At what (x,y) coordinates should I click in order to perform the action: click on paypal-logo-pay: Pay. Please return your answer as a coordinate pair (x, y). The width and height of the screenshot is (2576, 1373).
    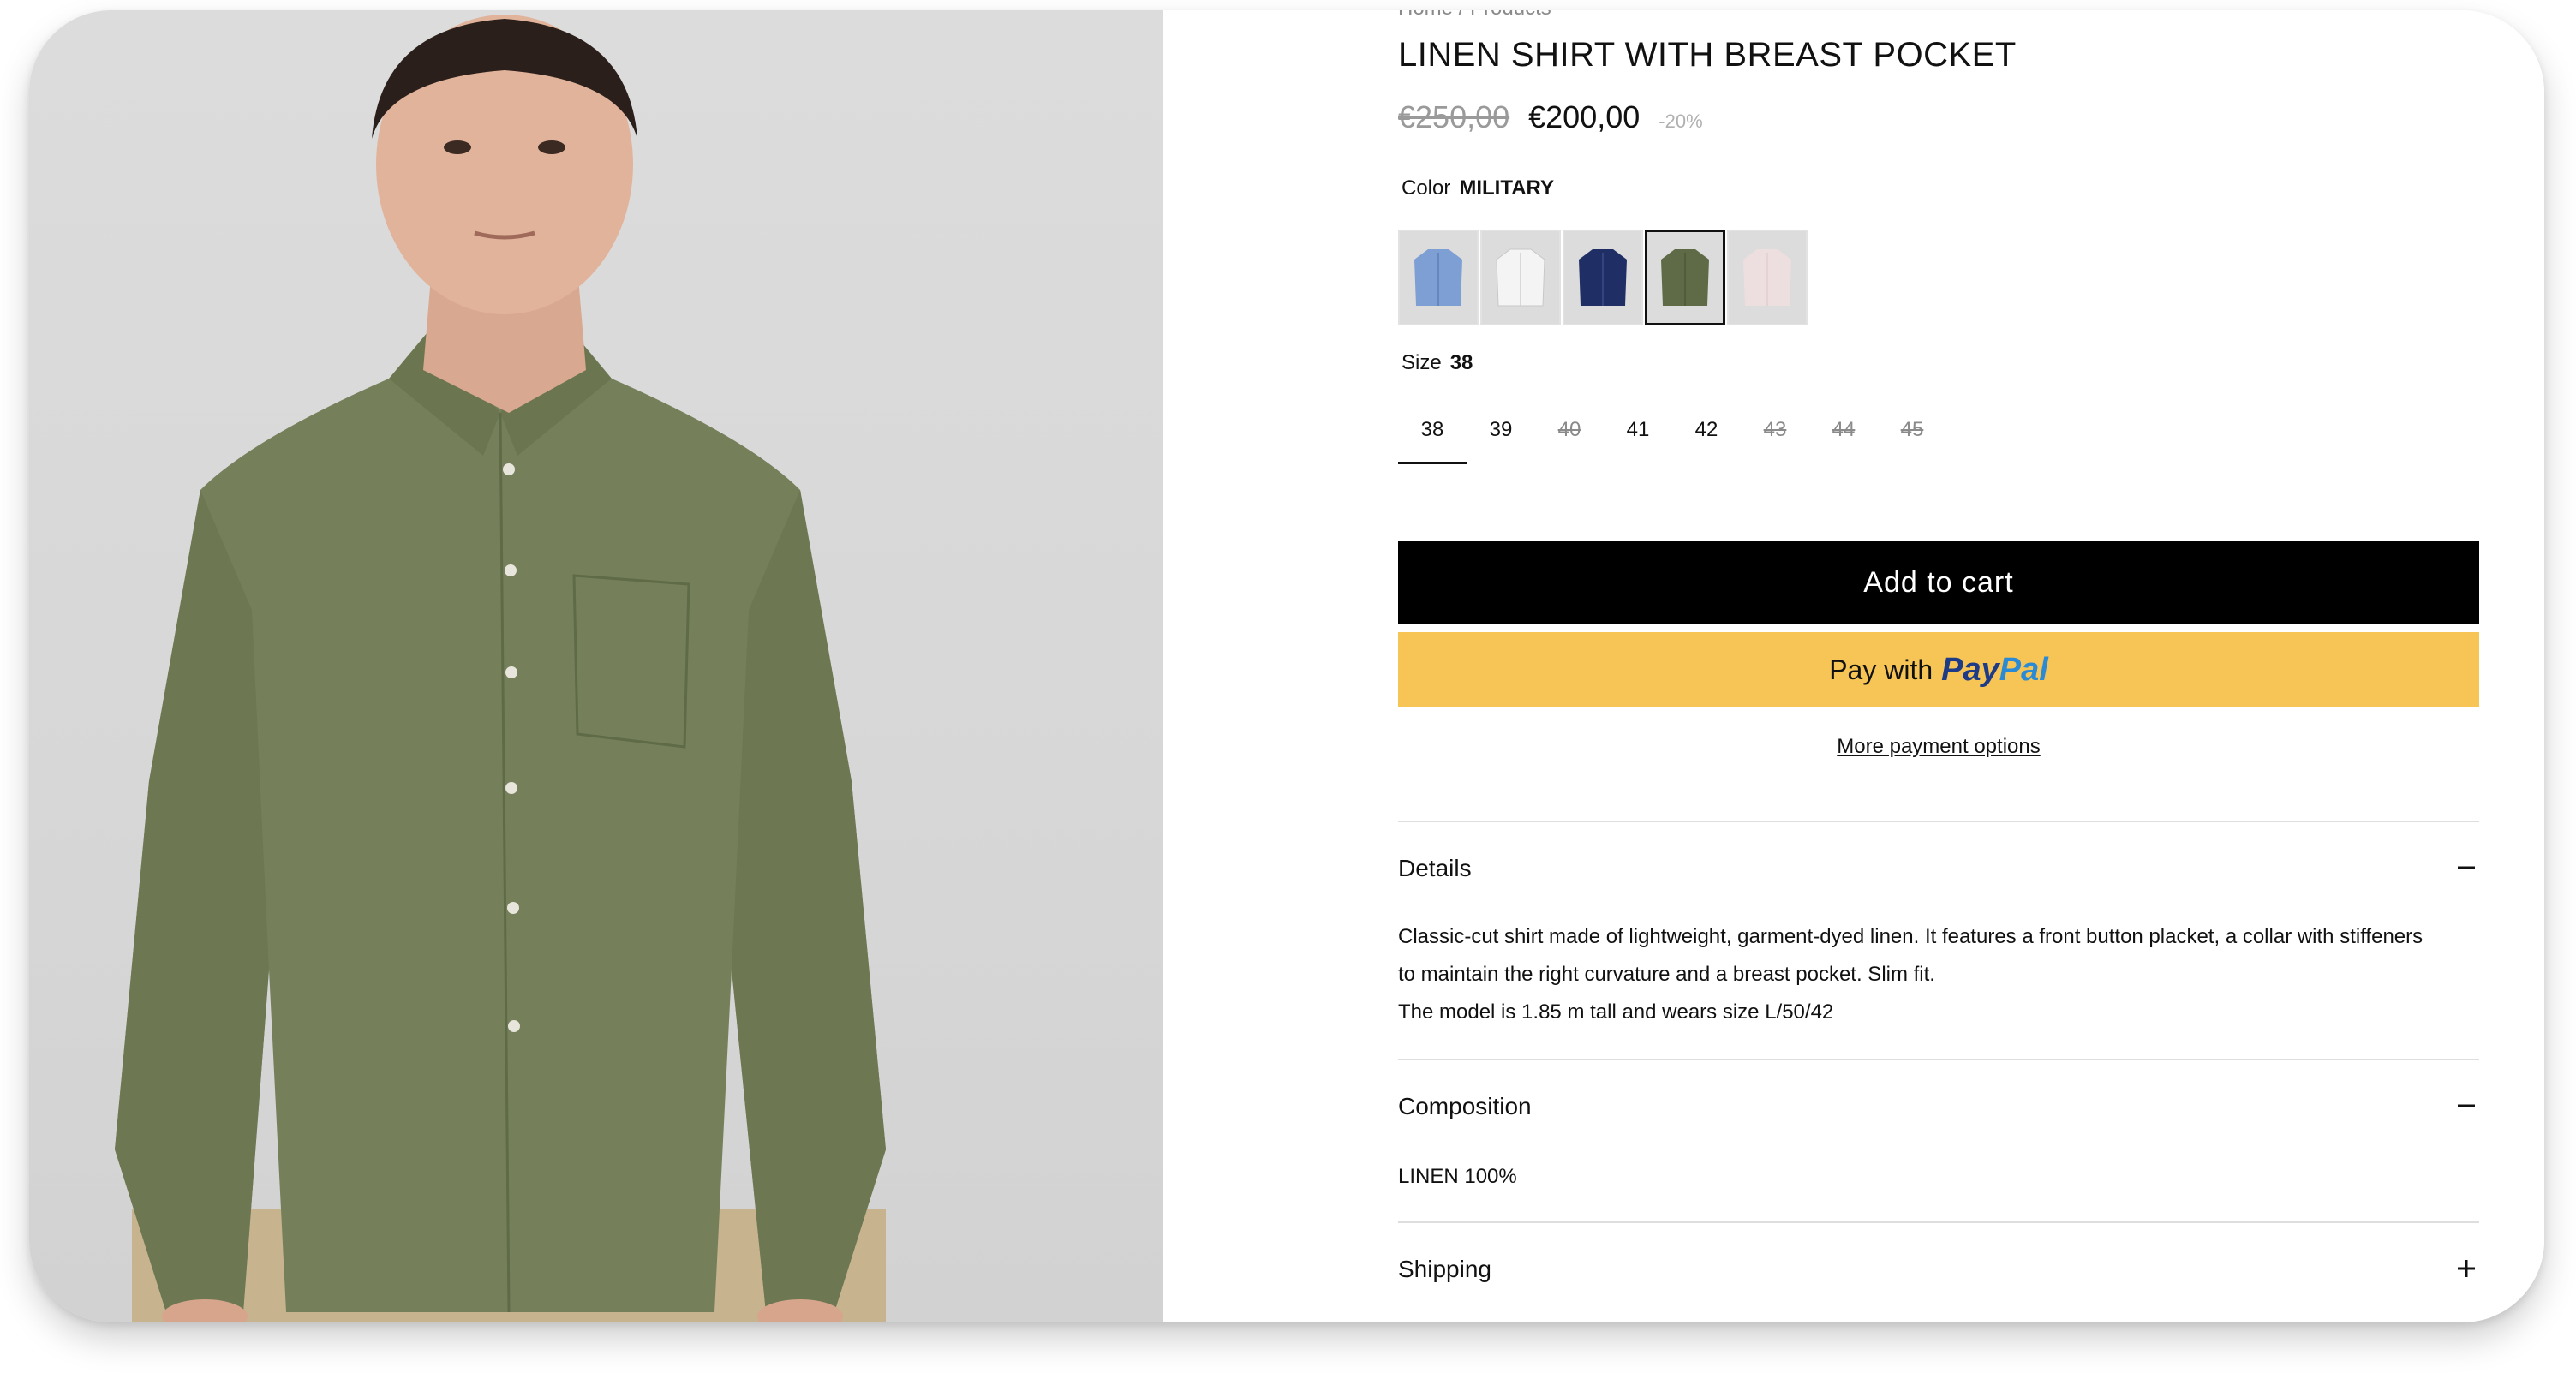
    Looking at the image, I should click on (1970, 669).